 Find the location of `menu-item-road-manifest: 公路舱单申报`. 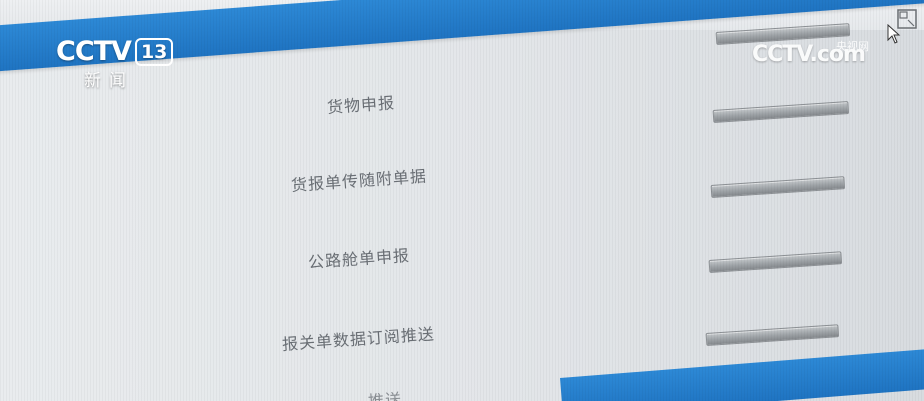

menu-item-road-manifest: 公路舱单申报 is located at coordinates (358, 257).